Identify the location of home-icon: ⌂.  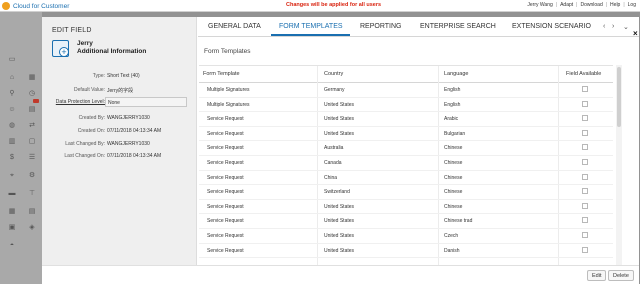
(12, 78).